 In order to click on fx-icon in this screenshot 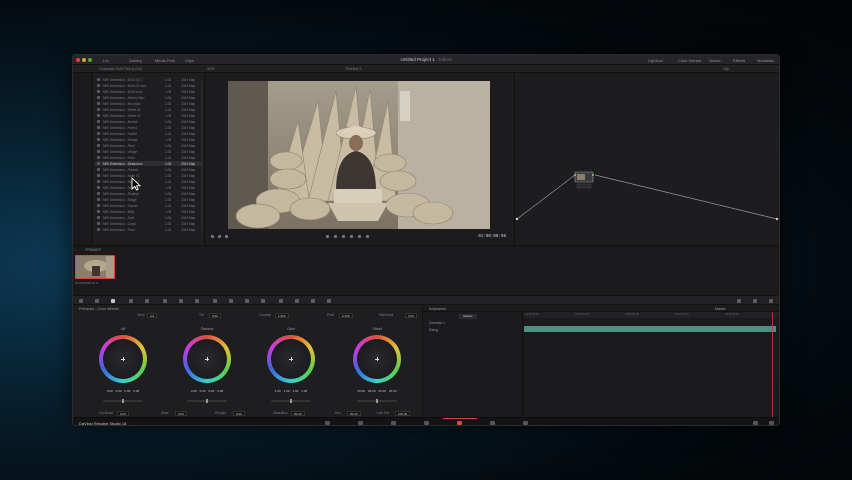, I will do `click(329, 301)`.